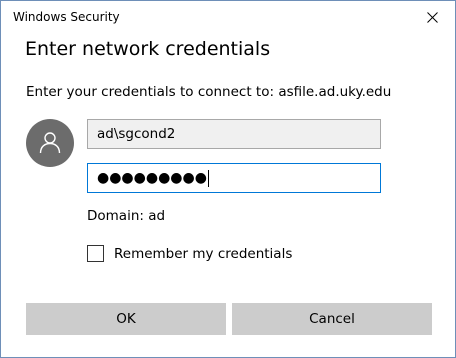 The image size is (456, 358). I want to click on remember-credentials-row: Remember my credentials, so click(189, 253).